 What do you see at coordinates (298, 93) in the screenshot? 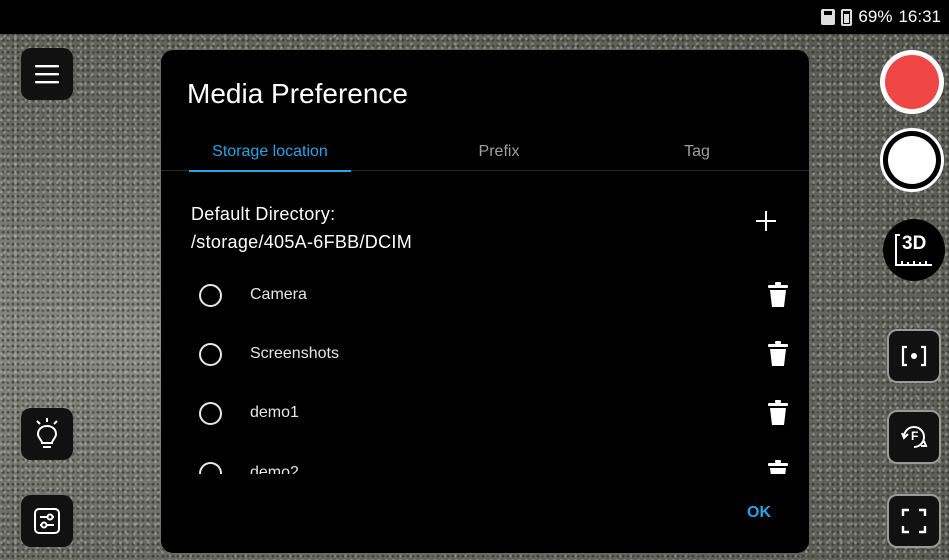
I see `dialog-title: Media Preference` at bounding box center [298, 93].